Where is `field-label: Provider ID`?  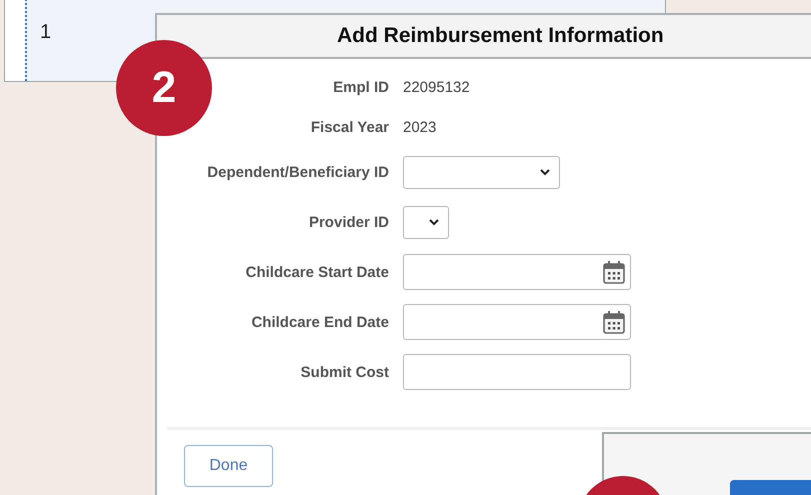
field-label: Provider ID is located at coordinates (348, 222).